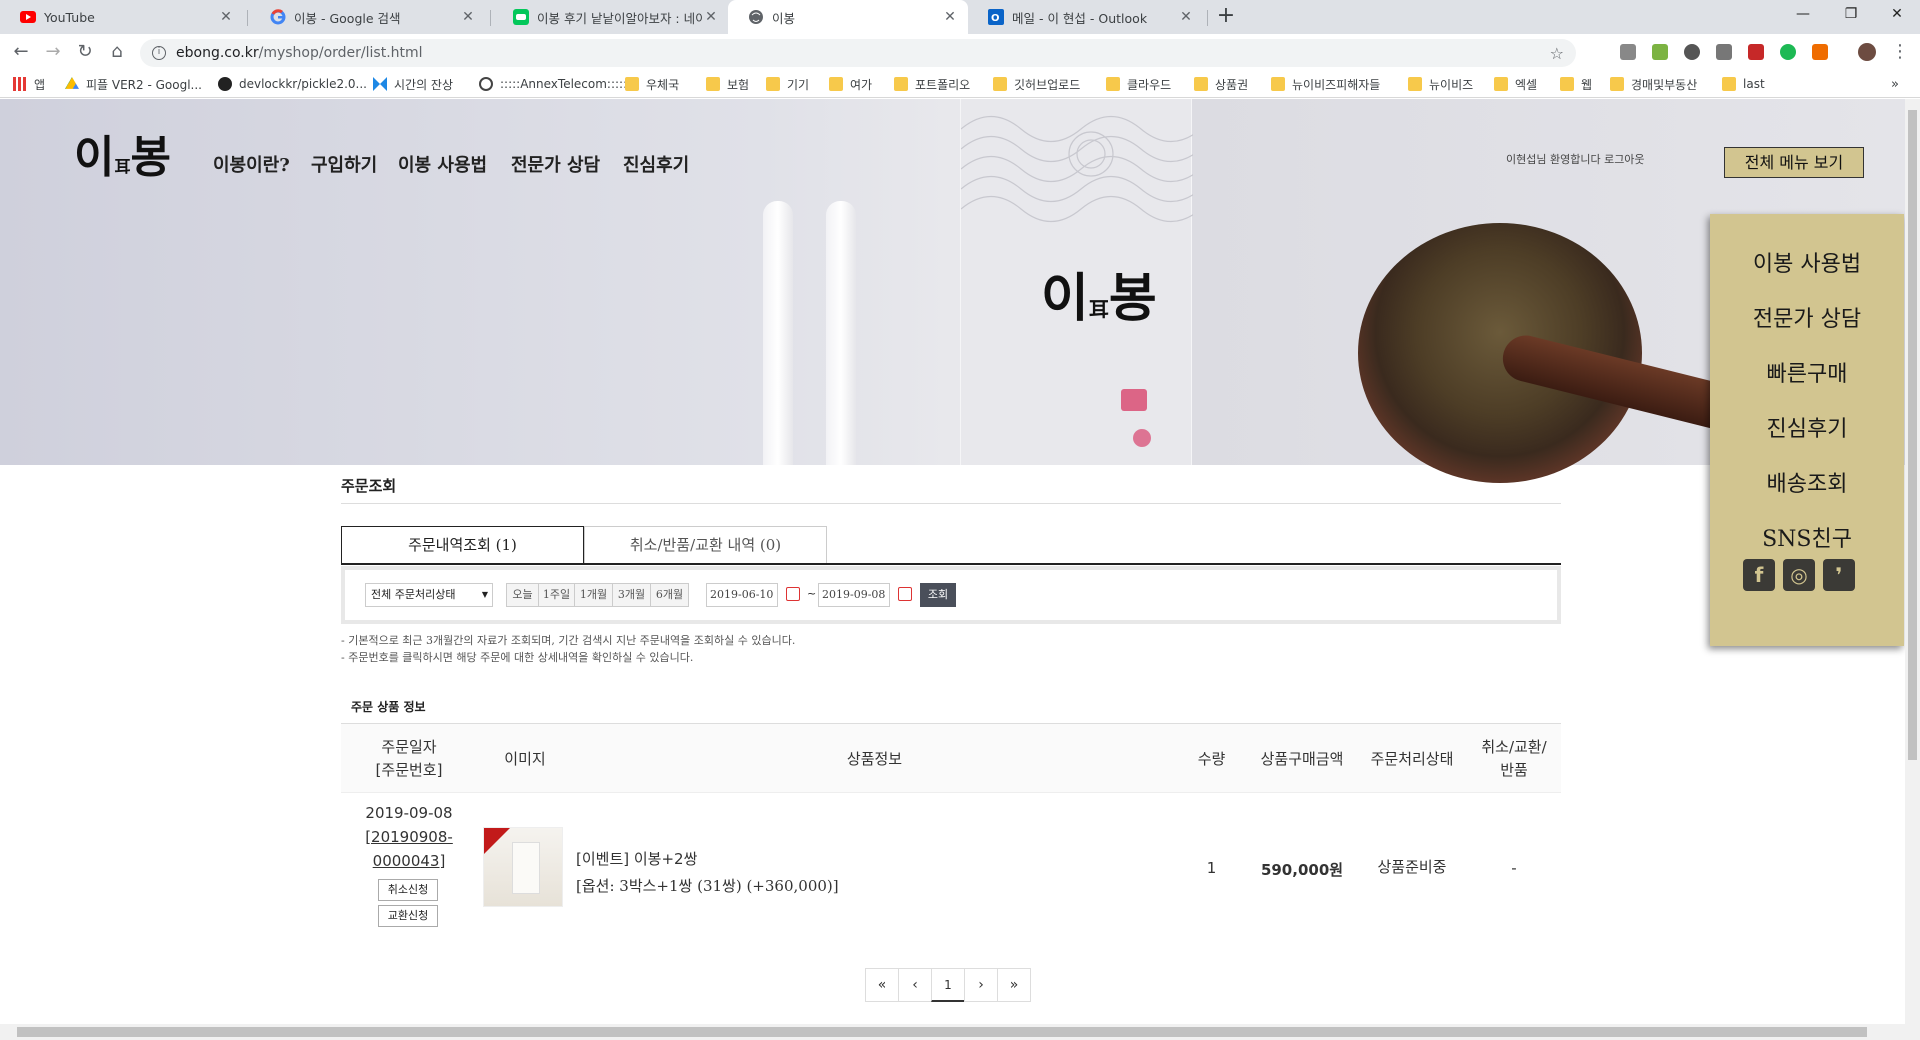 This screenshot has height=1040, width=1920. I want to click on divider, so click(951, 503).